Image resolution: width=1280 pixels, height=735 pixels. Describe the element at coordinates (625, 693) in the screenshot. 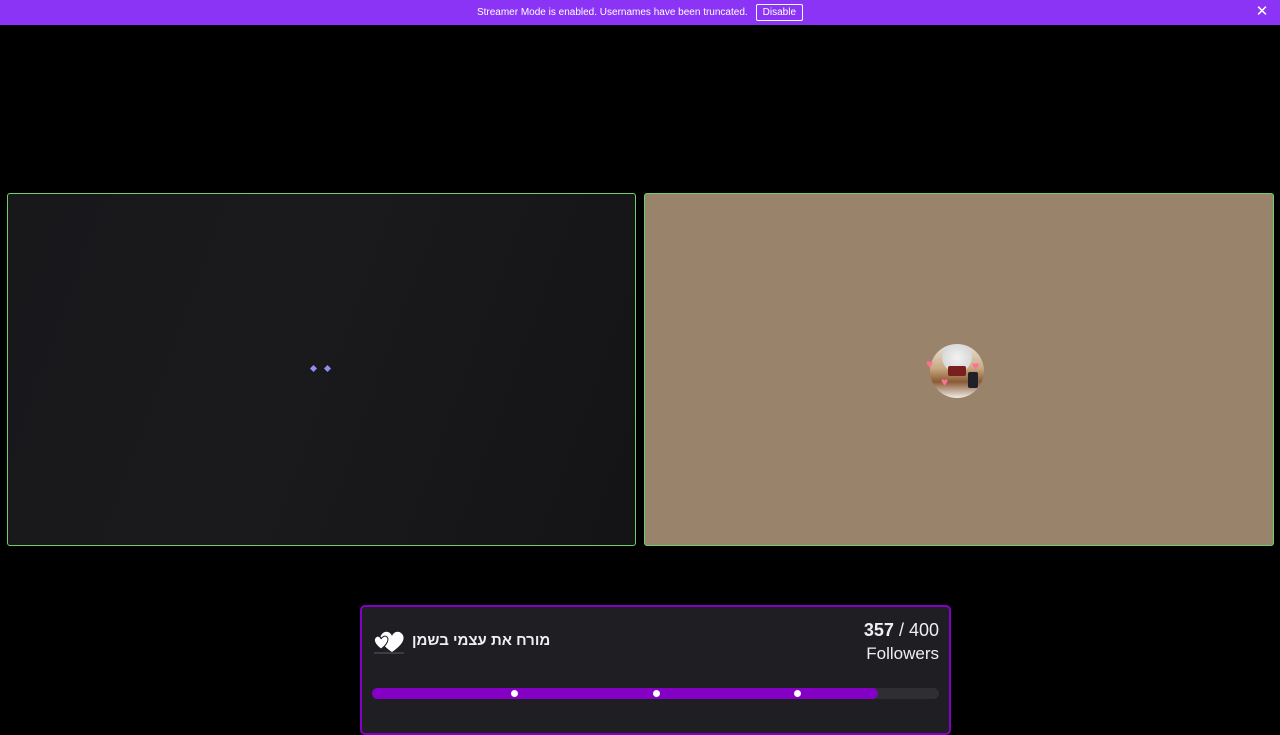

I see `goal-progress-fill` at that location.